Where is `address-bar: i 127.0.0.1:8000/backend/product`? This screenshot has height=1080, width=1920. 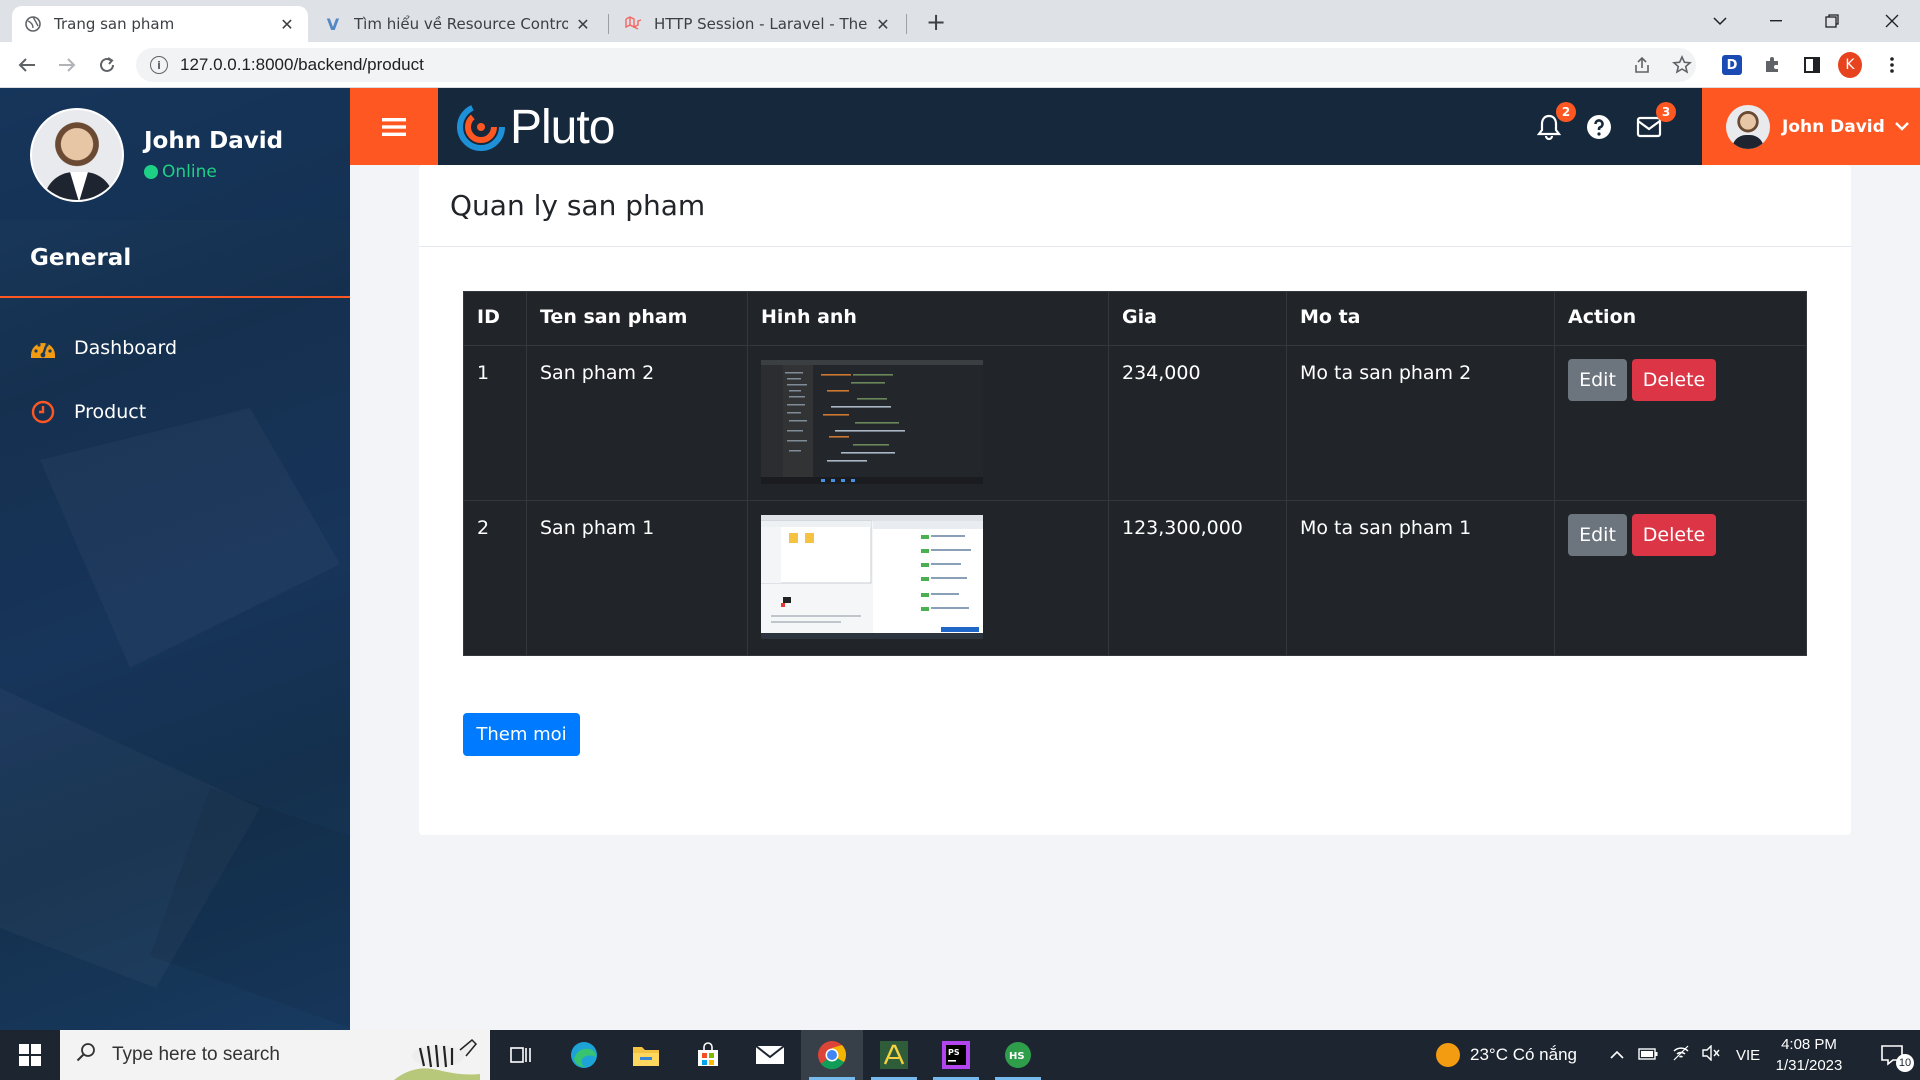
address-bar: i 127.0.0.1:8000/backend/product is located at coordinates (916, 65).